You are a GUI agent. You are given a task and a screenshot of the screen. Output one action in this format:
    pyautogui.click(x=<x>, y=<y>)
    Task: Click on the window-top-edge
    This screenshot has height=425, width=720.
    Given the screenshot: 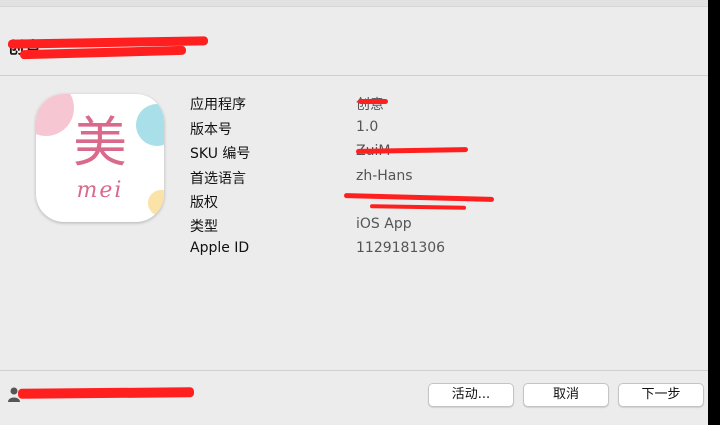 What is the action you would take?
    pyautogui.click(x=354, y=3)
    